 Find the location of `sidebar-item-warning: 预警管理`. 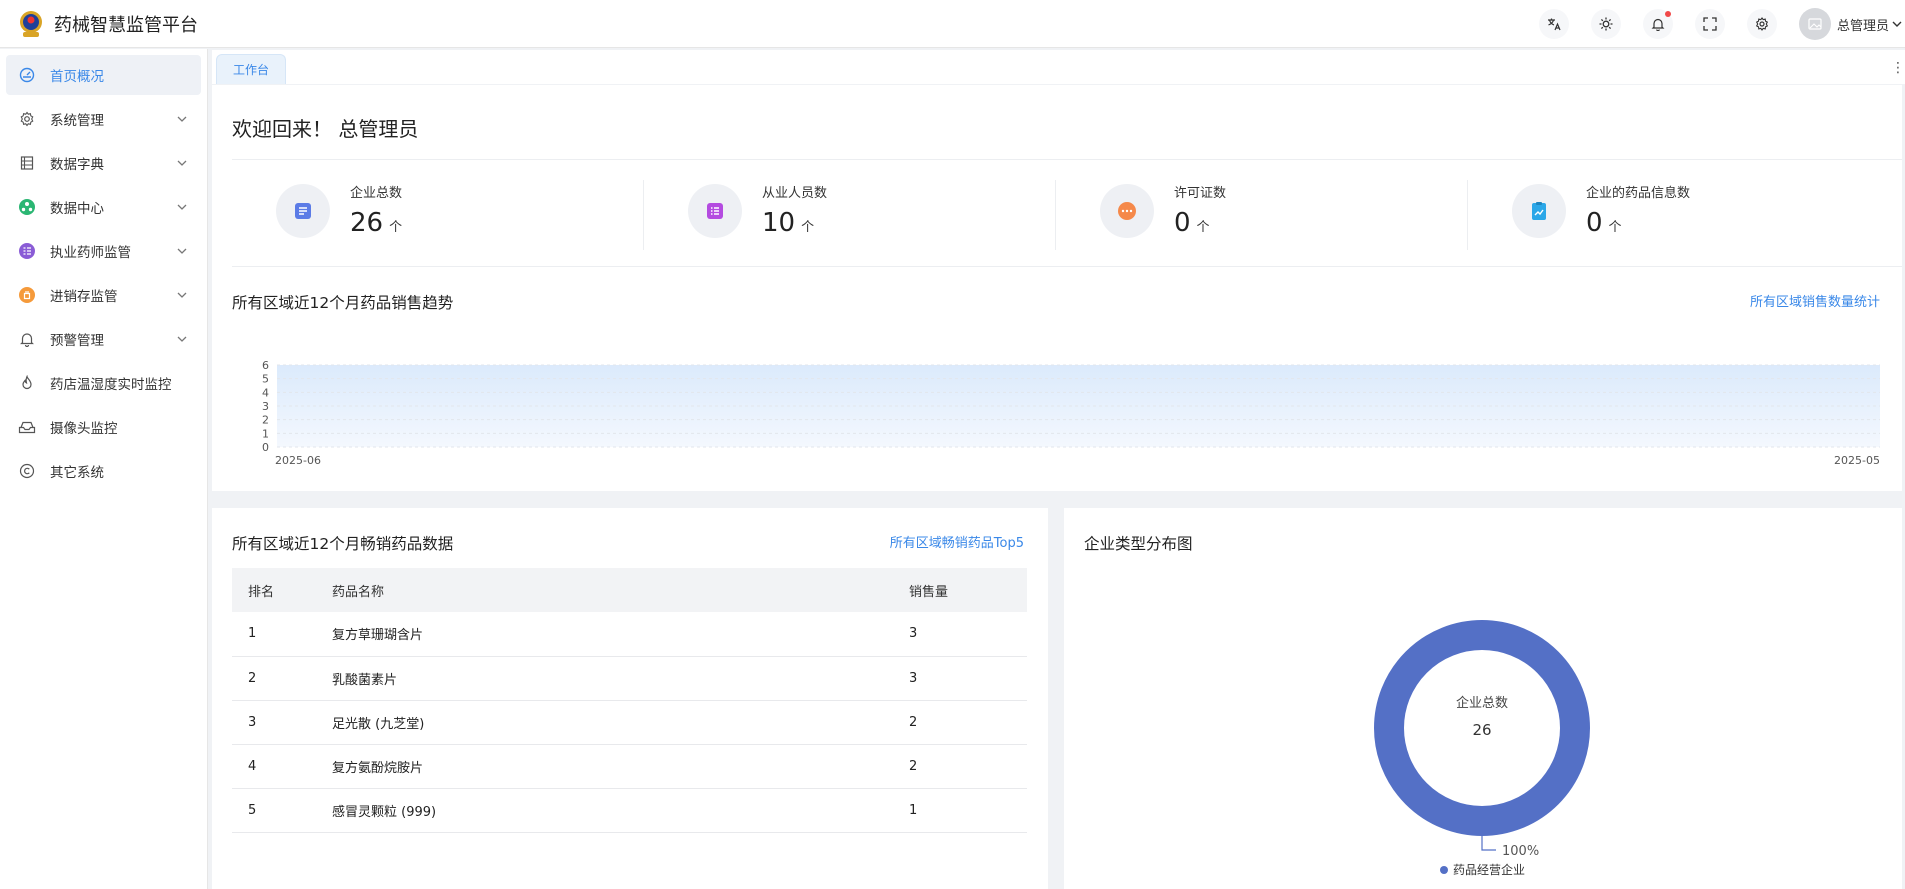

sidebar-item-warning: 预警管理 is located at coordinates (103, 339).